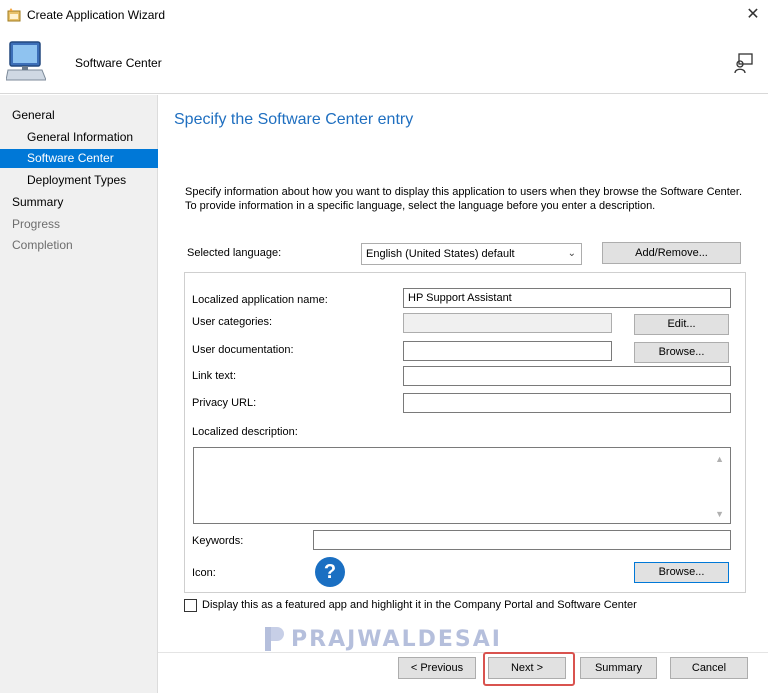  What do you see at coordinates (567, 403) in the screenshot?
I see `privacy-url-input` at bounding box center [567, 403].